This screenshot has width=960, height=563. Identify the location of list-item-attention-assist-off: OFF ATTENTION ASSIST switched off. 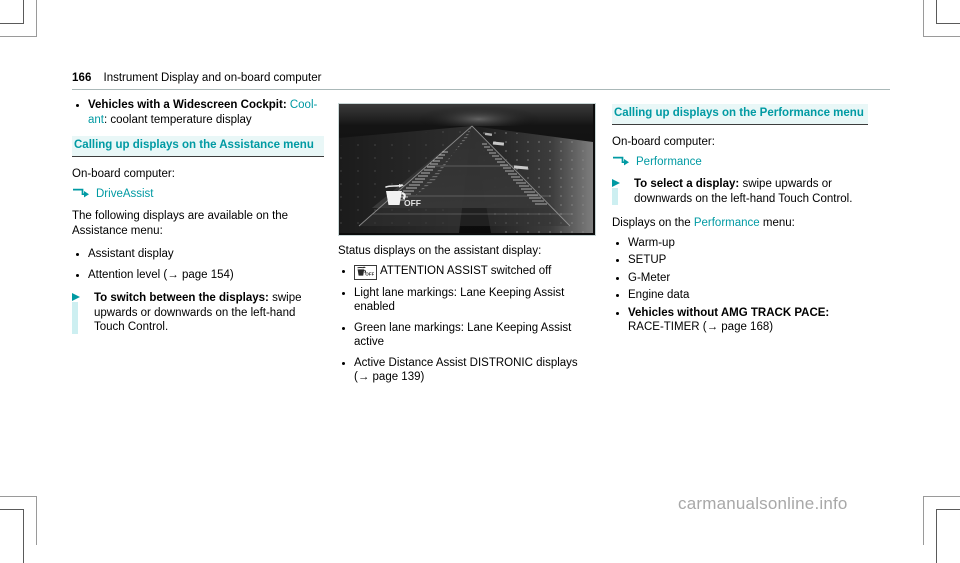
(466, 272).